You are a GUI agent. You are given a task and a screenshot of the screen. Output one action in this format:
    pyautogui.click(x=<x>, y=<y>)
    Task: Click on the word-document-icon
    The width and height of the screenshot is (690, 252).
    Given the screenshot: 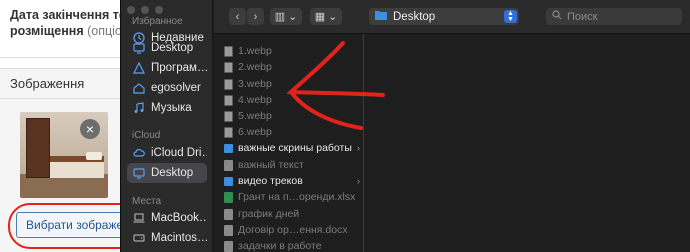 What is the action you would take?
    pyautogui.click(x=228, y=230)
    